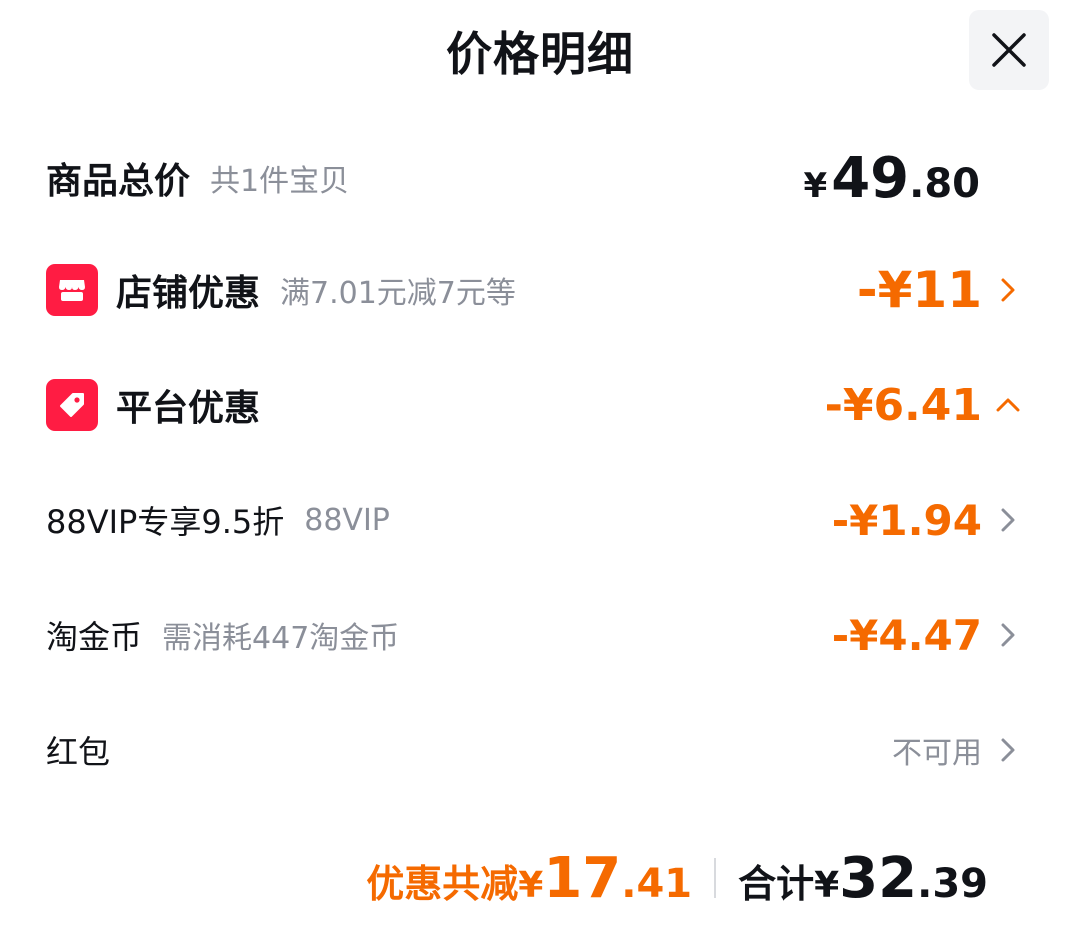 This screenshot has width=1080, height=935. Describe the element at coordinates (906, 520) in the screenshot. I see `vip-discount-amount: -¥1.94` at that location.